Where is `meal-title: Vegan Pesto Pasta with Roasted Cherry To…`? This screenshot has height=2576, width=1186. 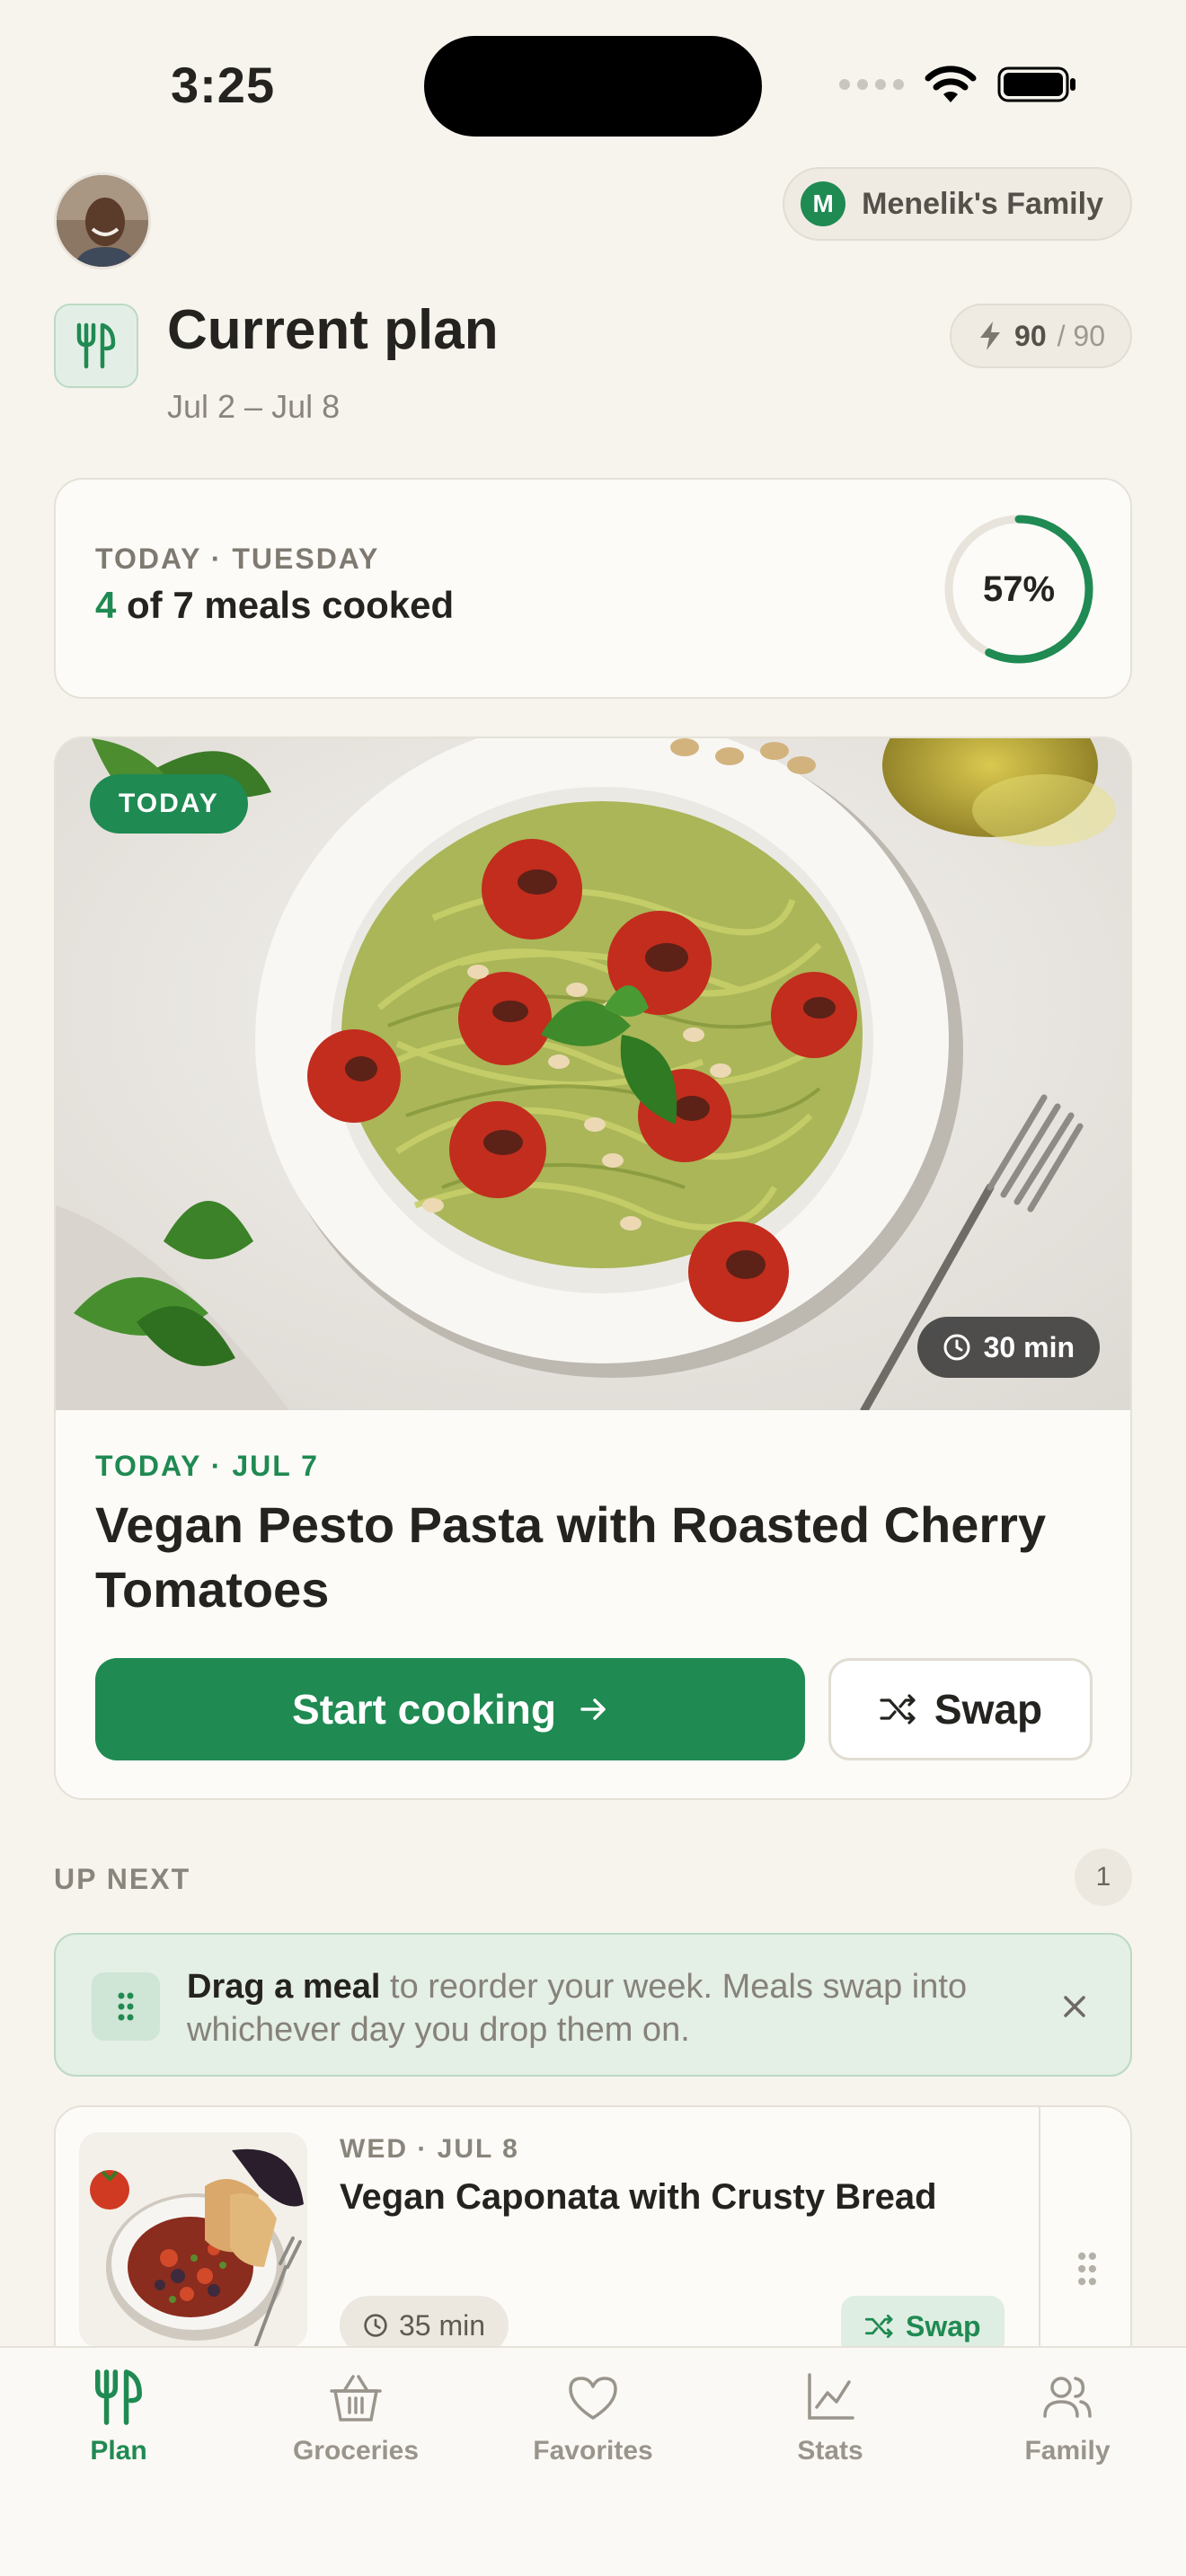
meal-title: Vegan Pesto Pasta with Roasted Cherry To… is located at coordinates (571, 1557).